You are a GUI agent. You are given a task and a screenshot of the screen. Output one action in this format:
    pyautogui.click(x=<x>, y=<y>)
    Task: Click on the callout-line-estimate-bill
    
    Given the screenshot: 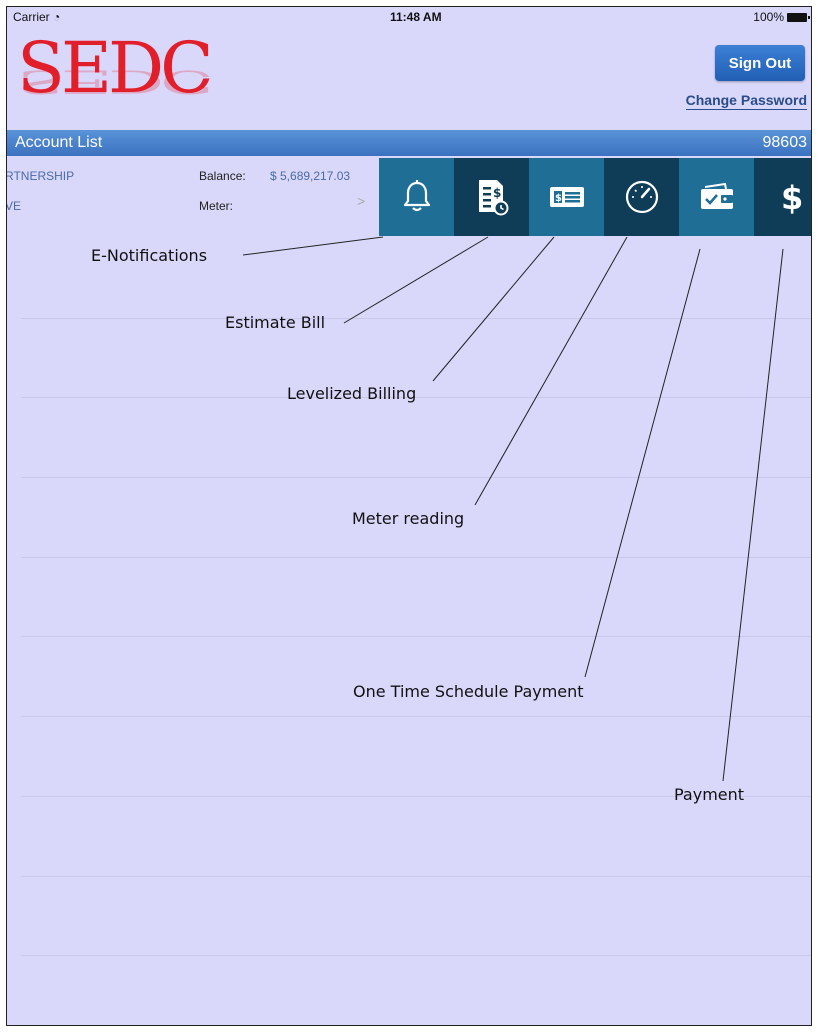 What is the action you would take?
    pyautogui.click(x=416, y=280)
    